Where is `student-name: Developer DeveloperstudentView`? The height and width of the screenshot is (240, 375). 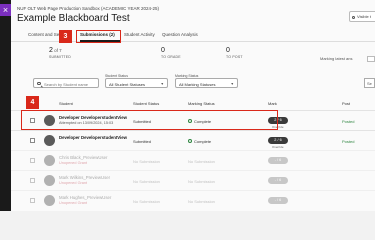
student-name: Developer DeveloperstudentView is located at coordinates (93, 137).